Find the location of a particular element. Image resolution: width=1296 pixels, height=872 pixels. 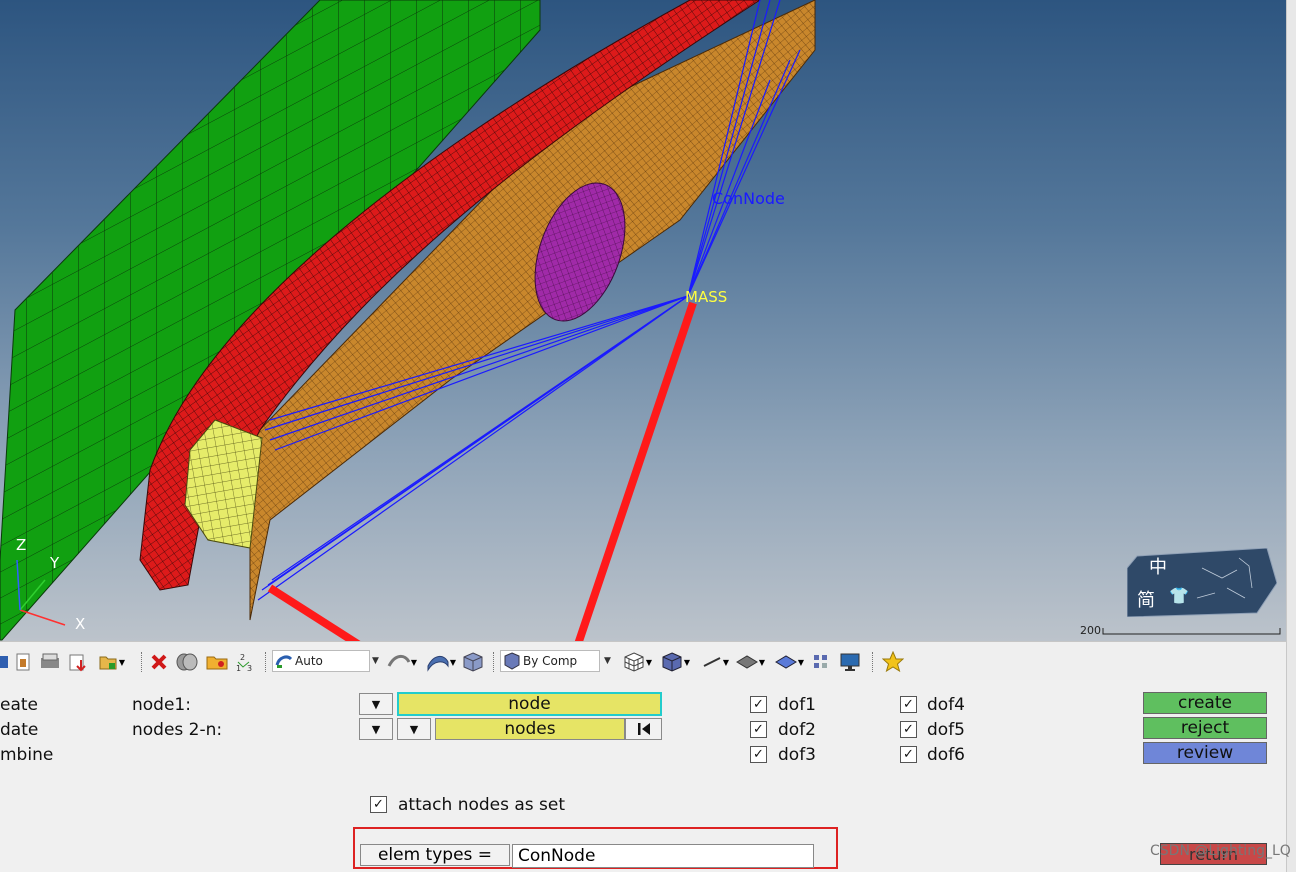

dof6-label: dof6 is located at coordinates (946, 755).